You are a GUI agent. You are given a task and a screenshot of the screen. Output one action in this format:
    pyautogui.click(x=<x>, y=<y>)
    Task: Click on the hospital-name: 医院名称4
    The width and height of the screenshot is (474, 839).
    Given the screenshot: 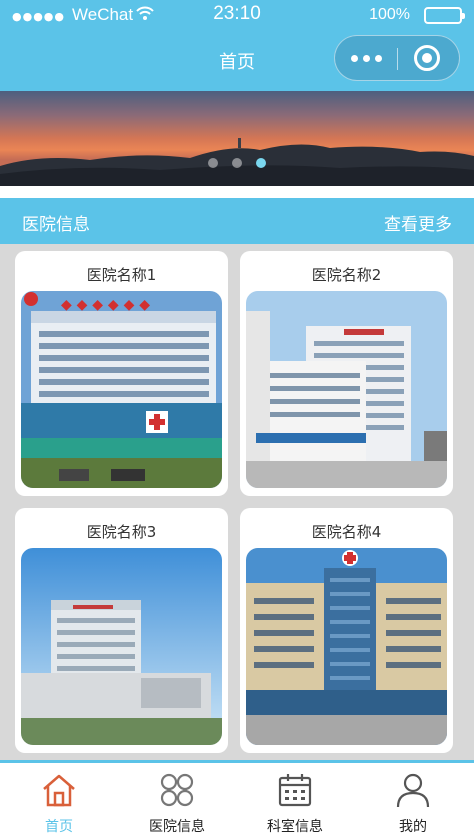 What is the action you would take?
    pyautogui.click(x=346, y=532)
    